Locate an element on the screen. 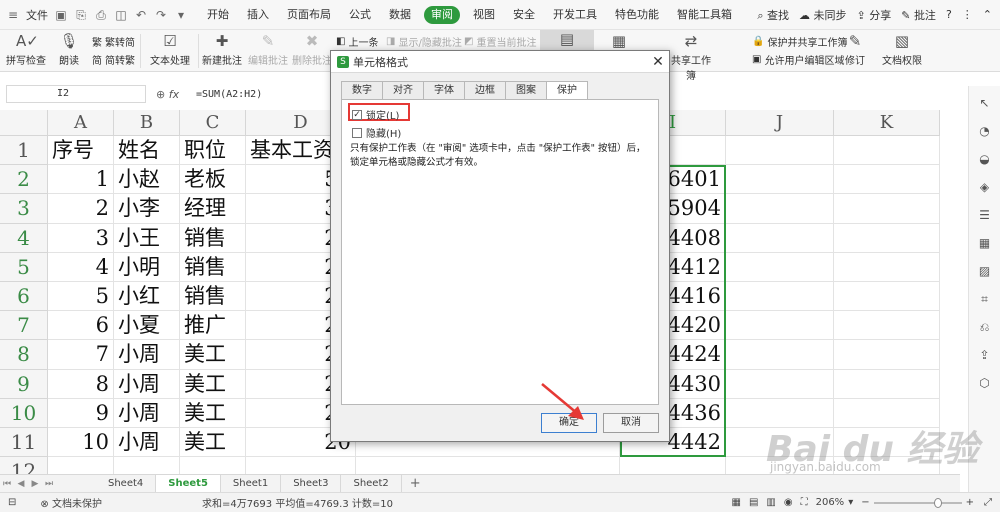 The width and height of the screenshot is (1000, 512). cell-J6 is located at coordinates (780, 297).